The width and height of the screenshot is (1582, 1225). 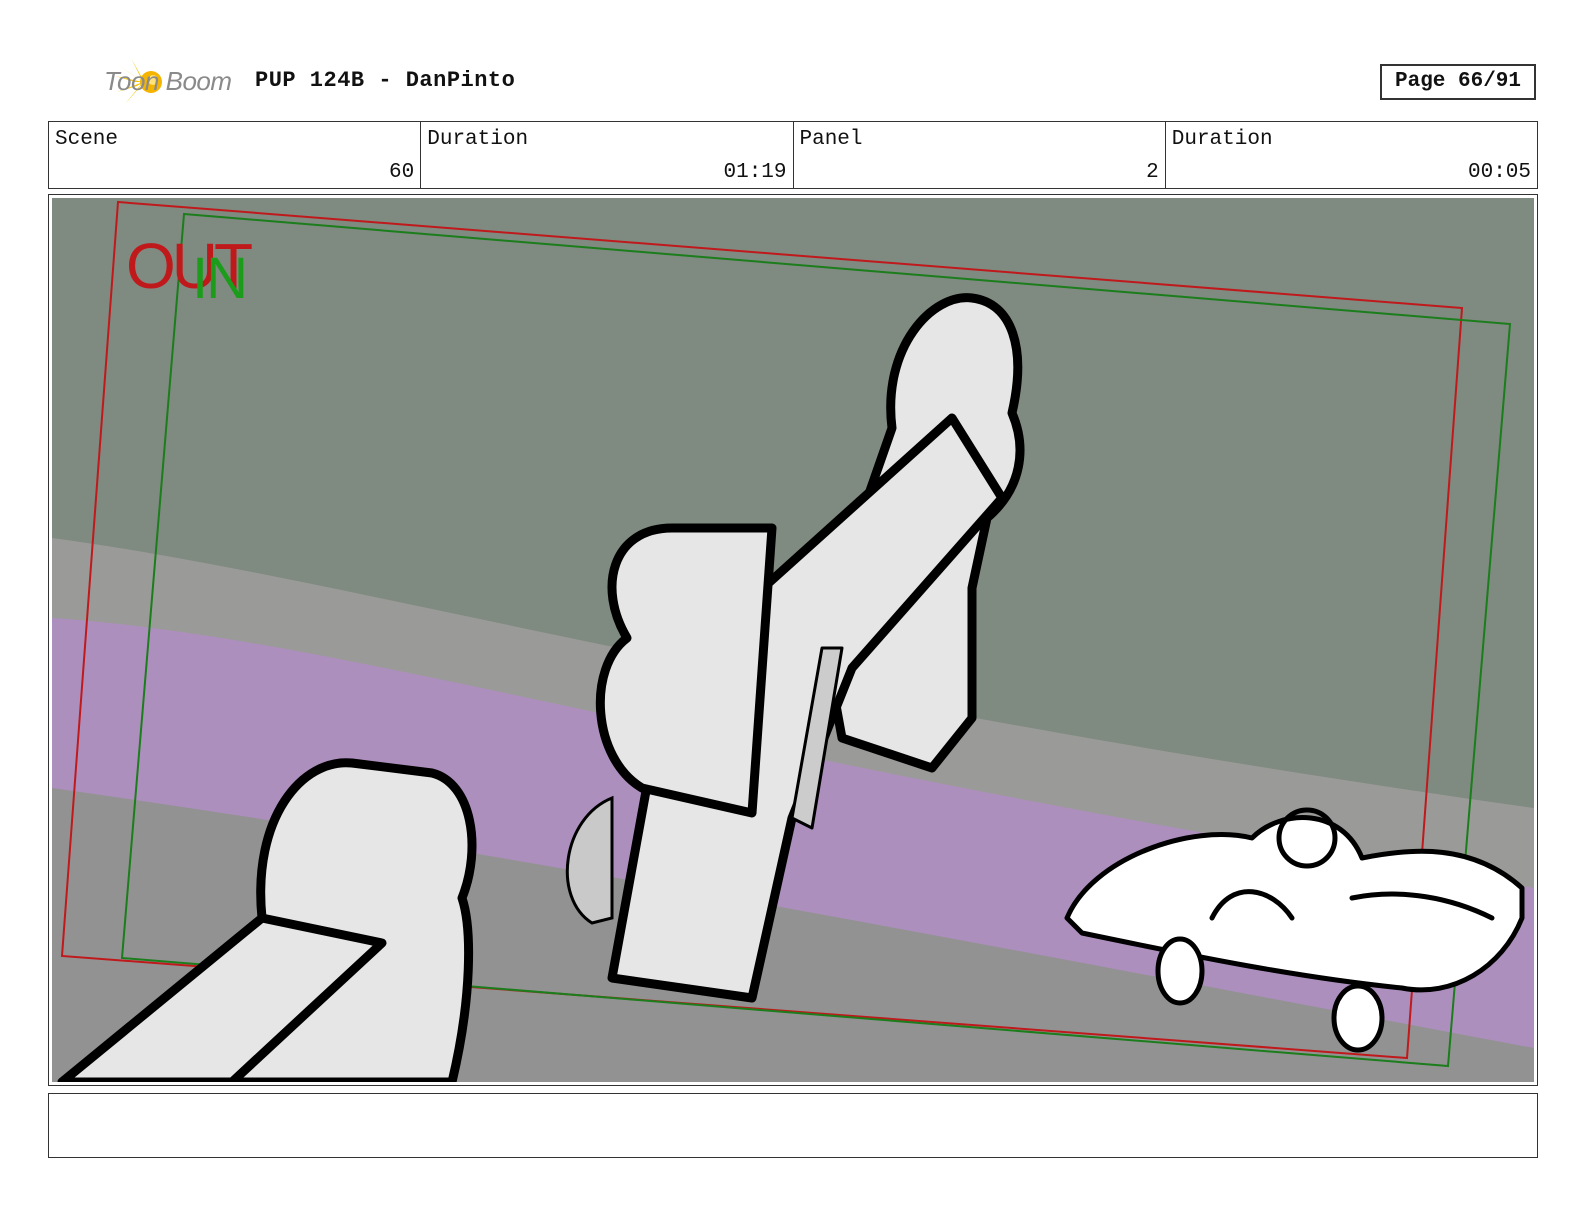 I want to click on notes-box, so click(x=793, y=1125).